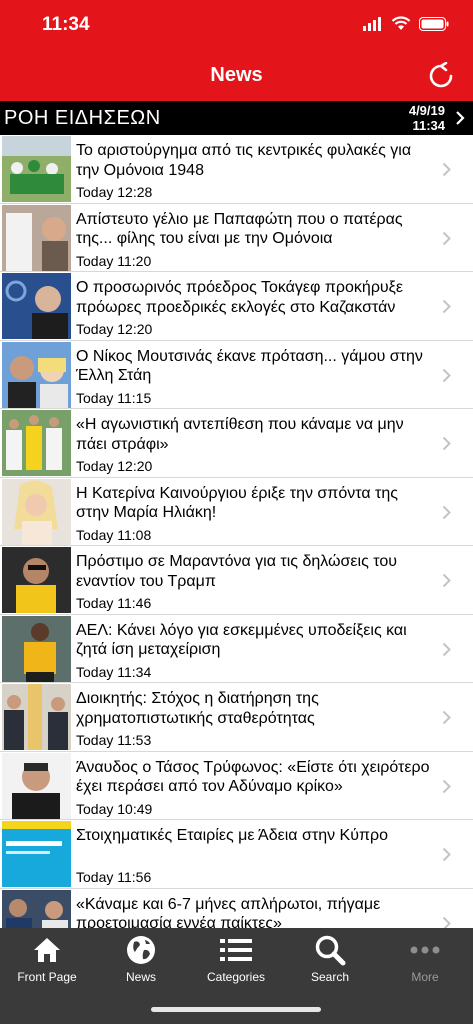  I want to click on battery-icon, so click(434, 23).